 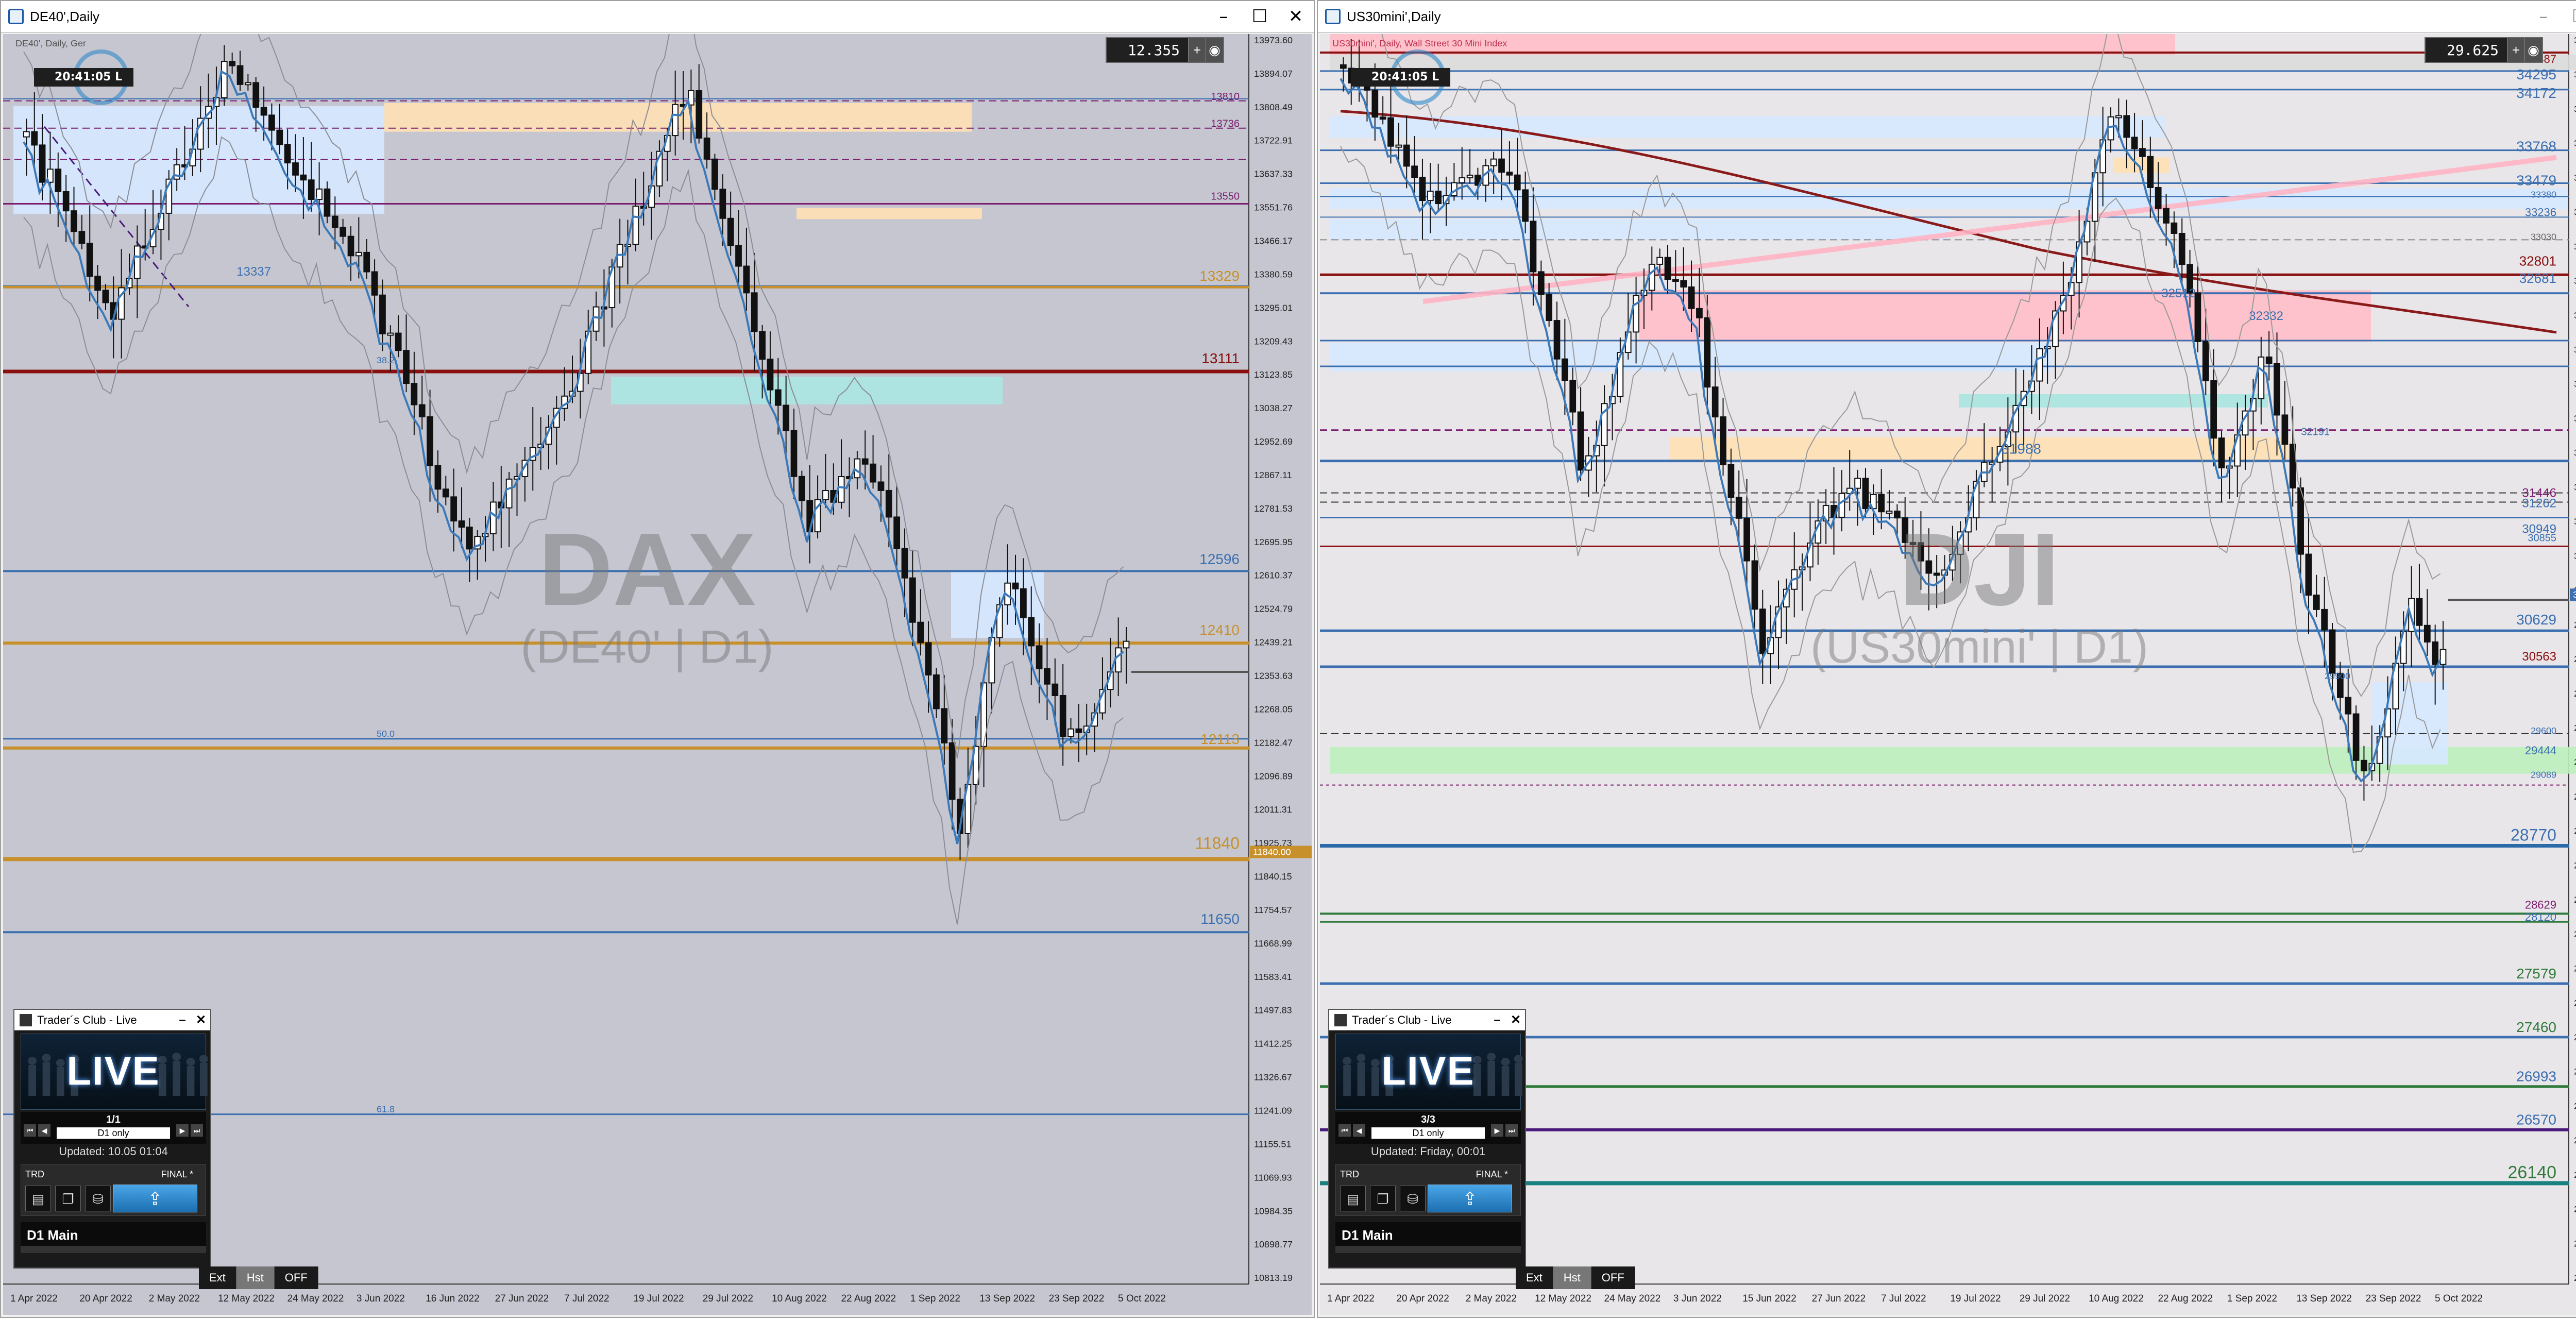 What do you see at coordinates (1367, 1235) in the screenshot?
I see `main-section-label: D1 Main` at bounding box center [1367, 1235].